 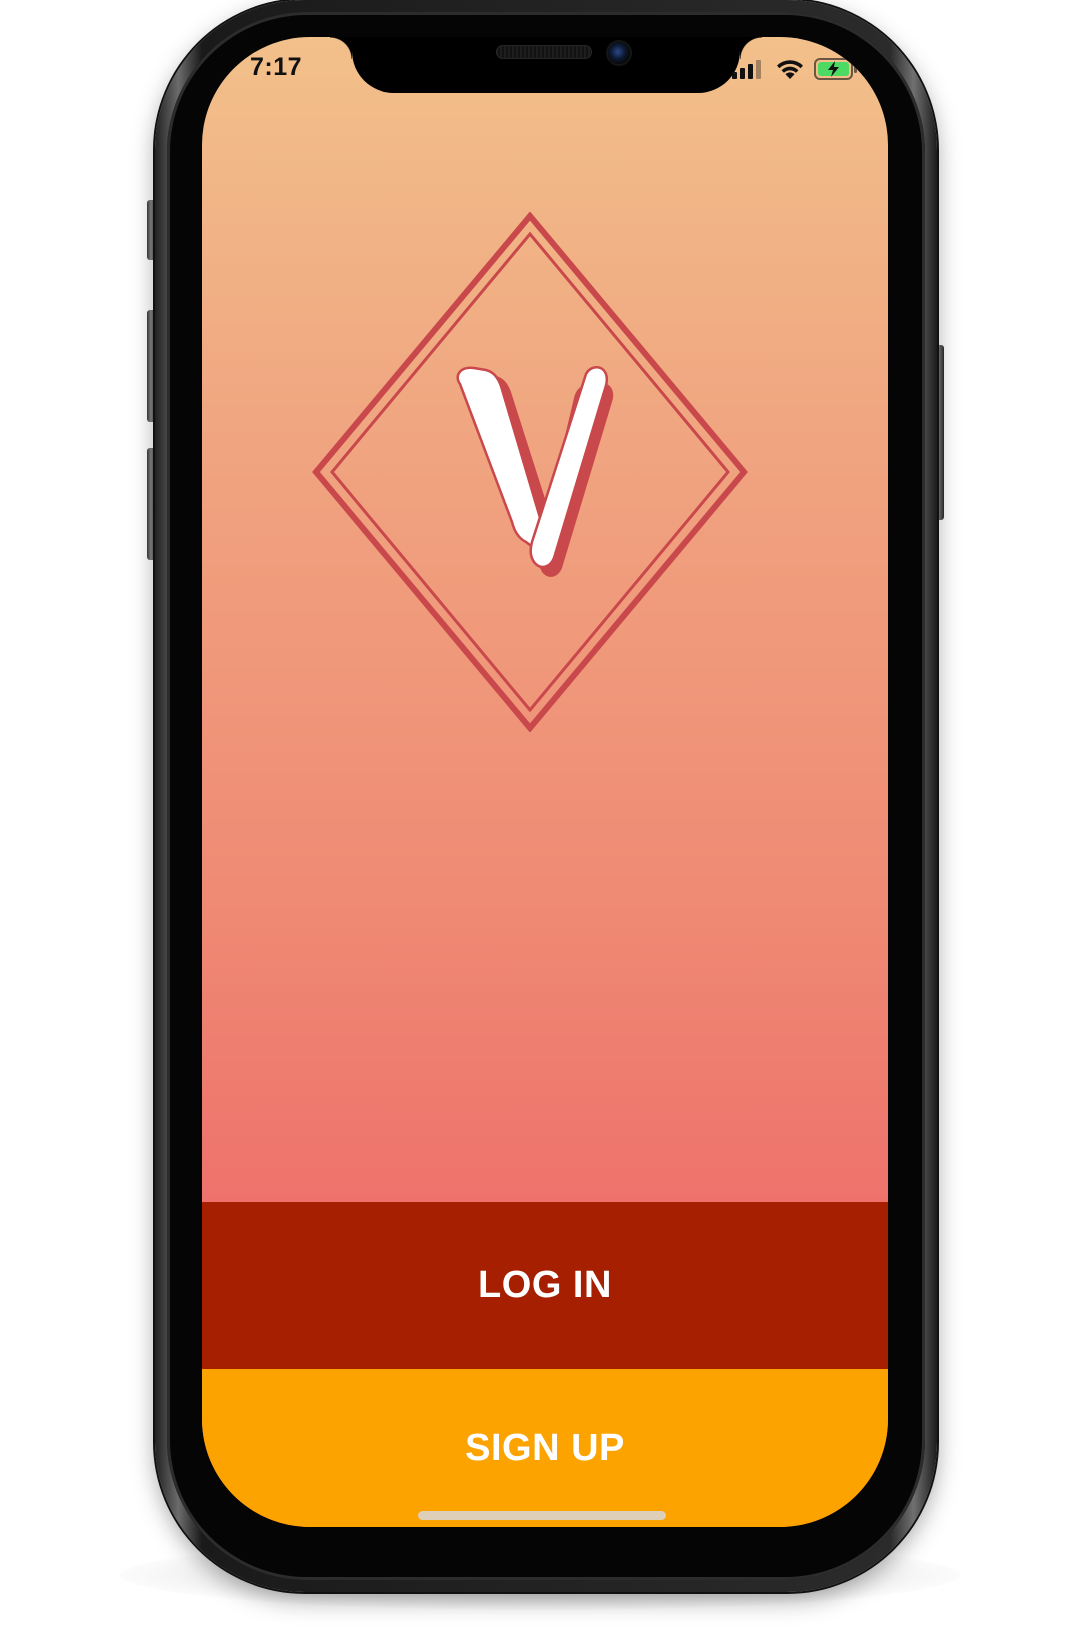 I want to click on display-notch, so click(x=546, y=65).